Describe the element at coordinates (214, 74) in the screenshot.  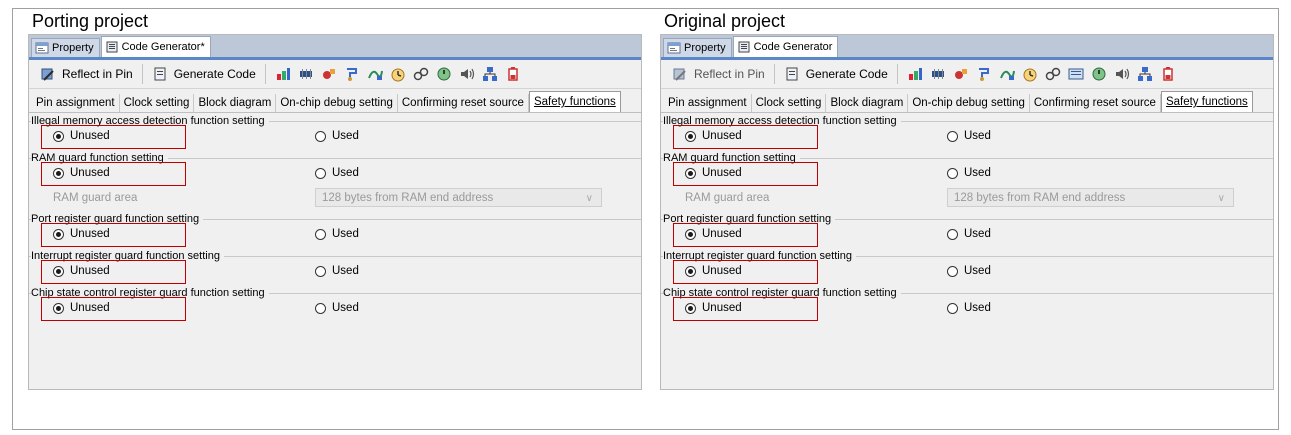
I see `generate-label: Generate Code` at that location.